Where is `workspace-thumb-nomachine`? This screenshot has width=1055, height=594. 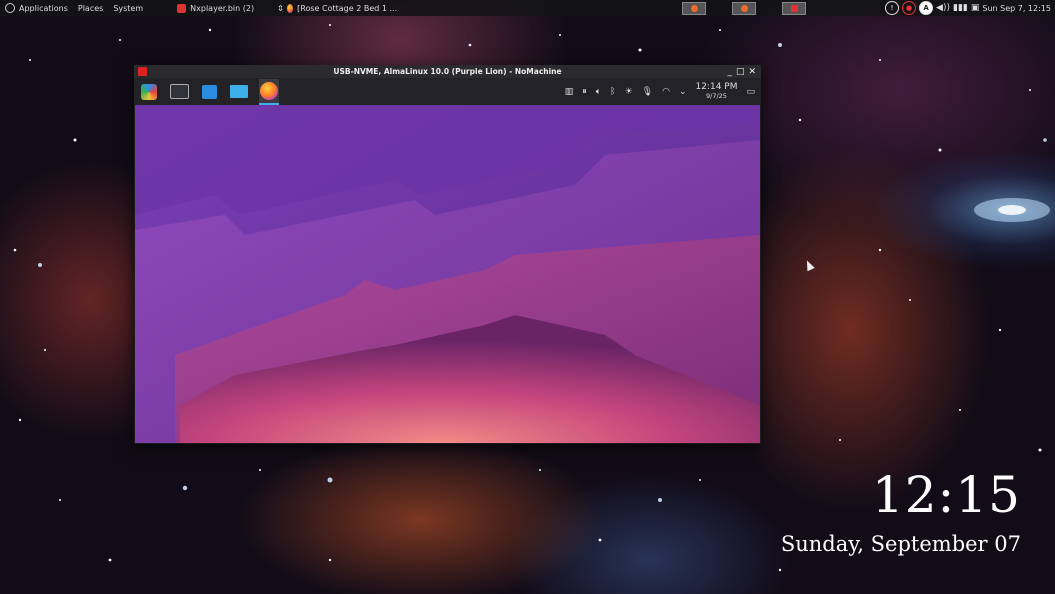 workspace-thumb-nomachine is located at coordinates (794, 8).